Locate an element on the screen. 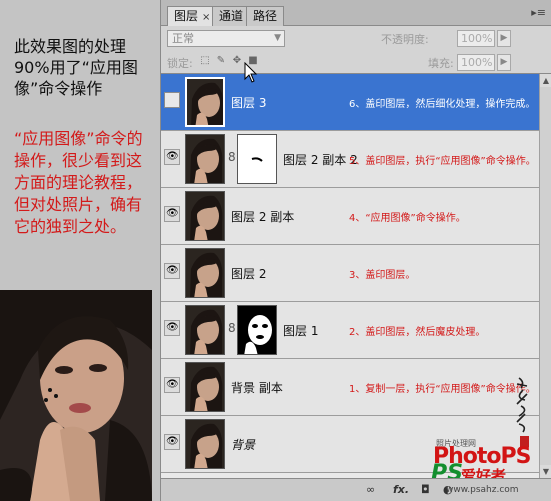 This screenshot has height=501, width=551. fx-icon: fx. is located at coordinates (401, 490).